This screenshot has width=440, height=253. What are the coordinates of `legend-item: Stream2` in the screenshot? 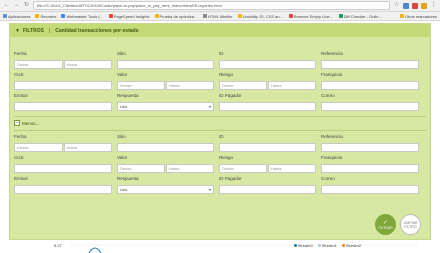 It's located at (351, 245).